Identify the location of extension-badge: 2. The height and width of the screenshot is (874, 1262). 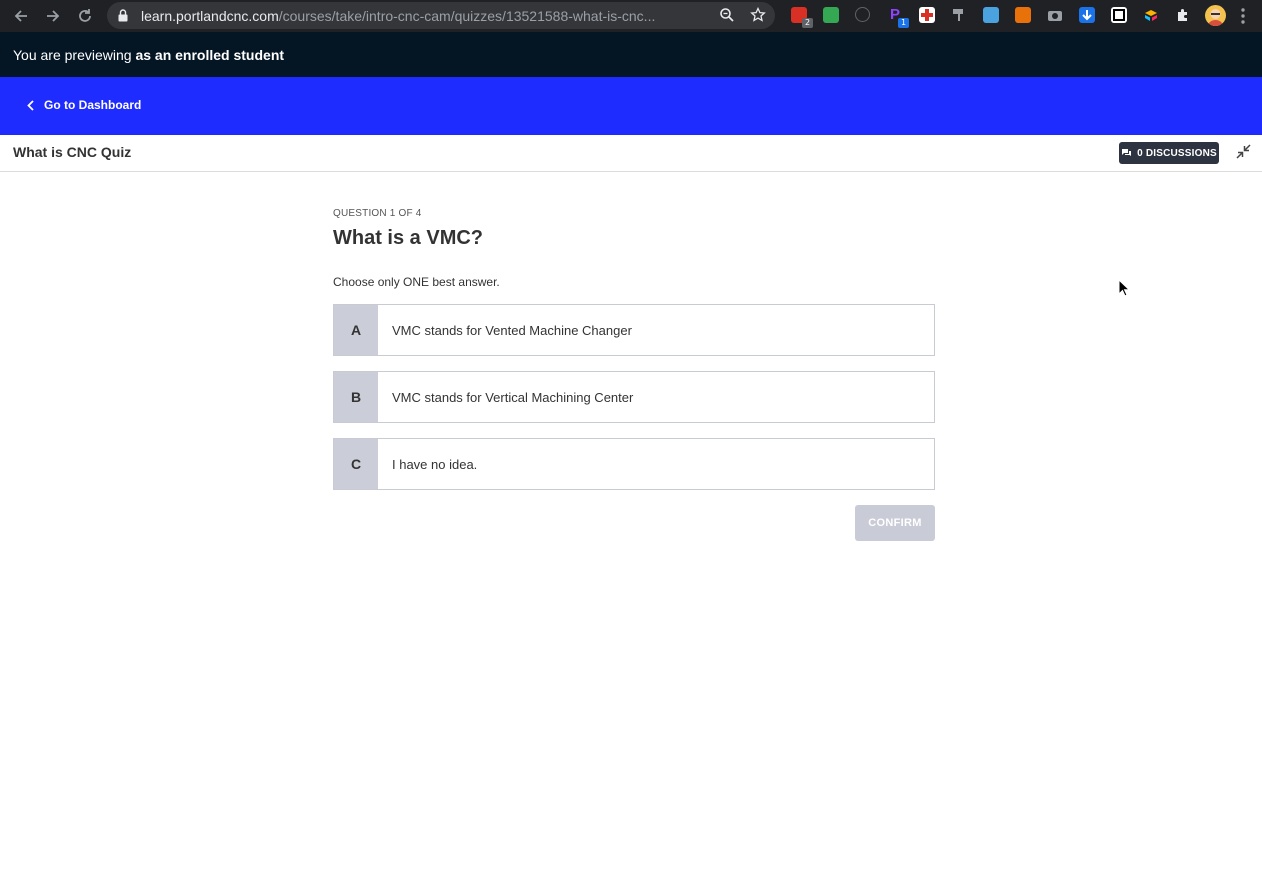
(807, 23).